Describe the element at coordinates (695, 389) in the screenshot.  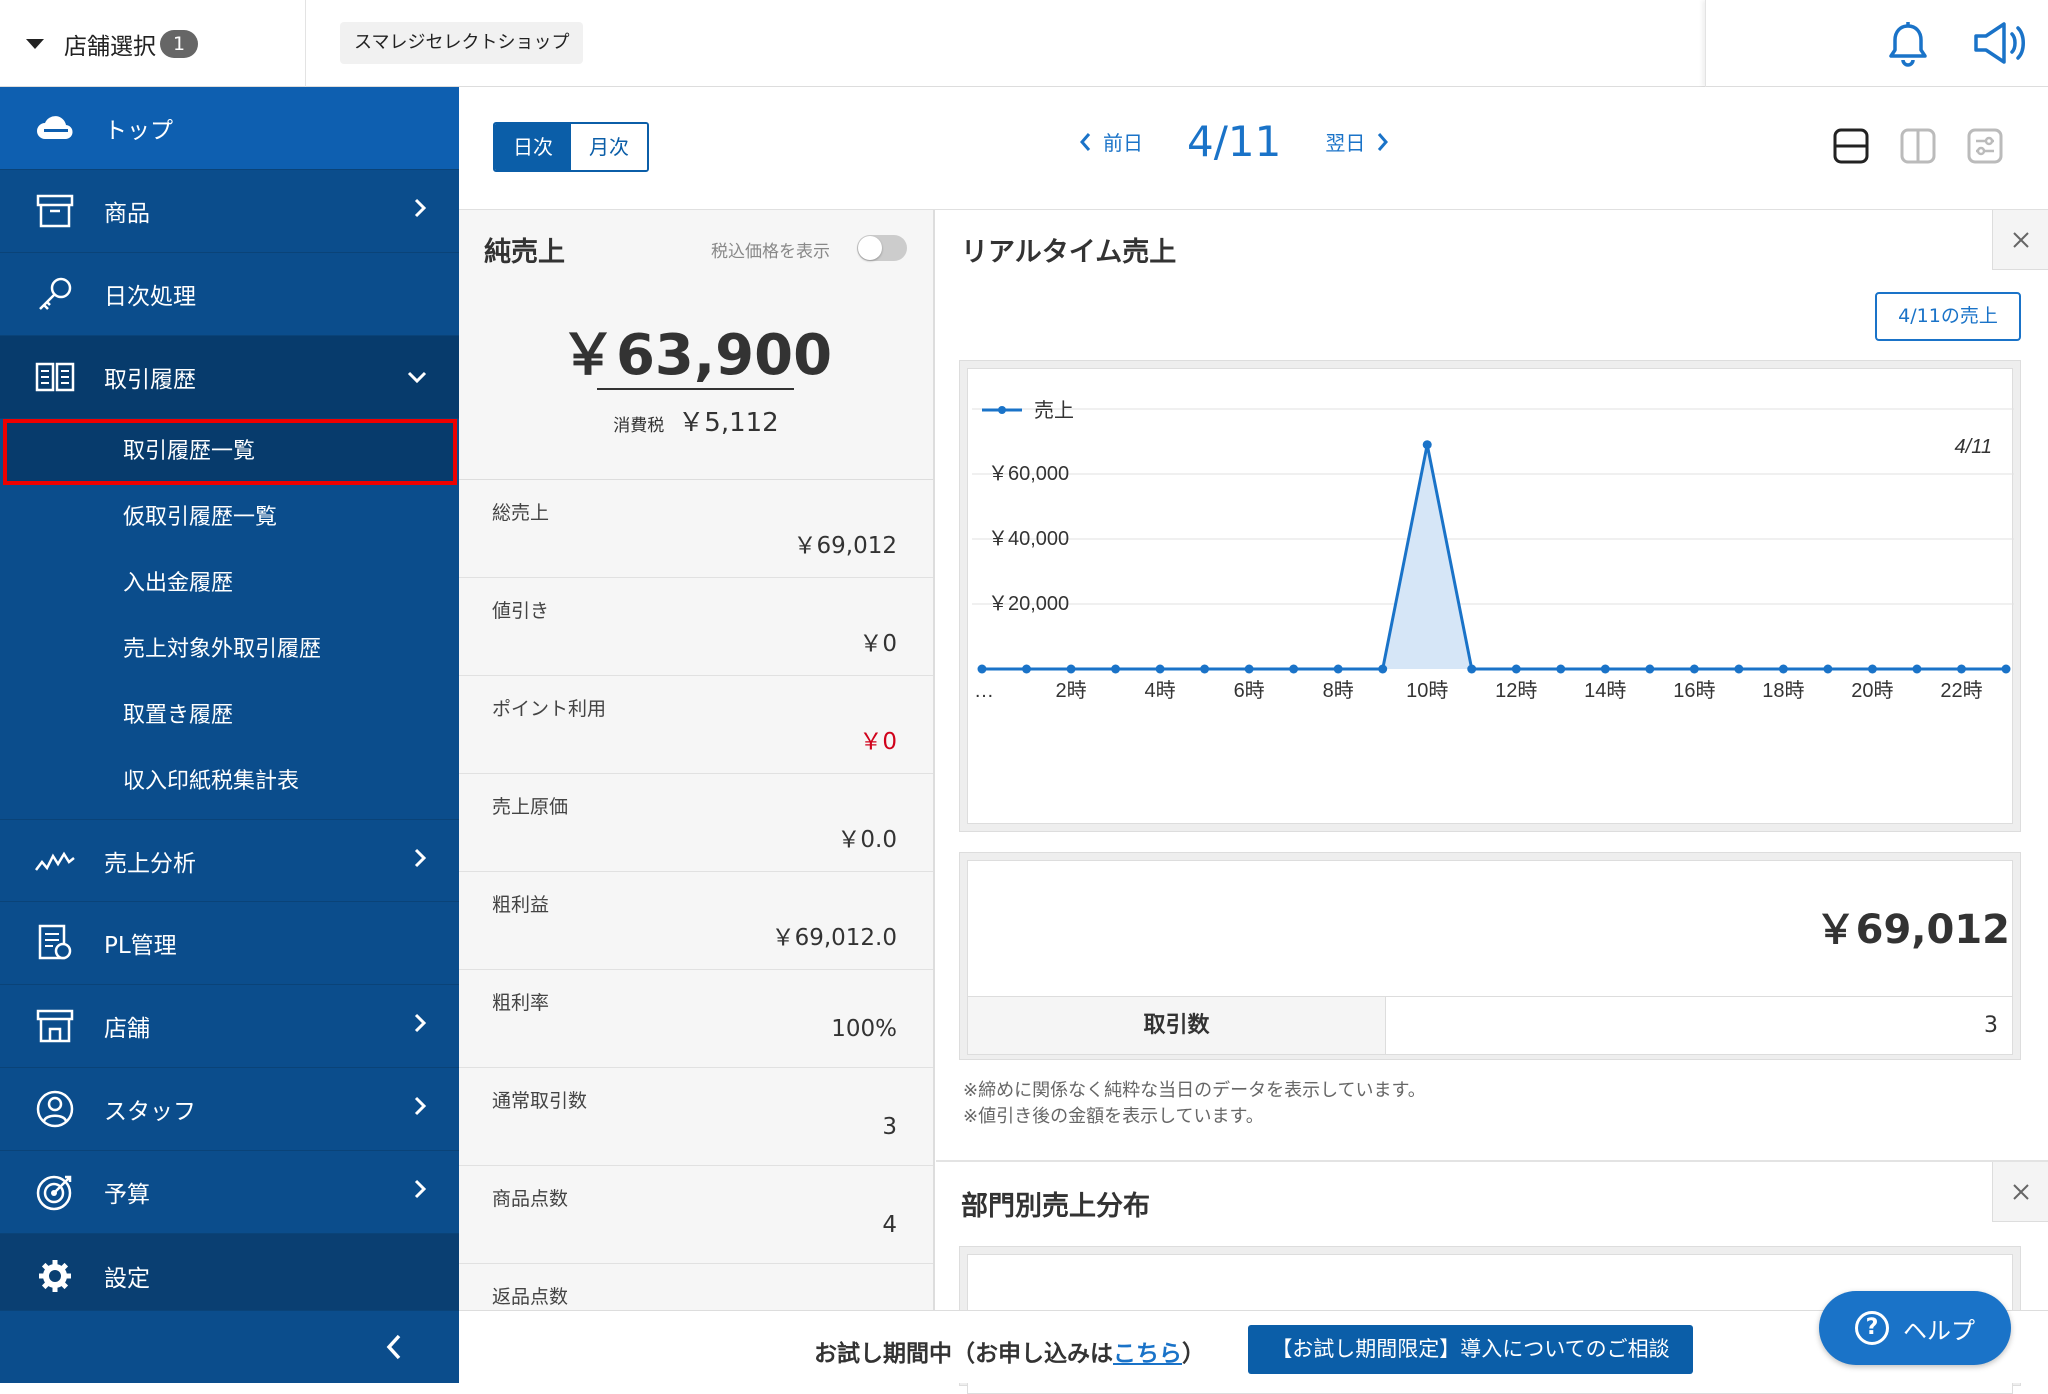
I see `amount-underline` at that location.